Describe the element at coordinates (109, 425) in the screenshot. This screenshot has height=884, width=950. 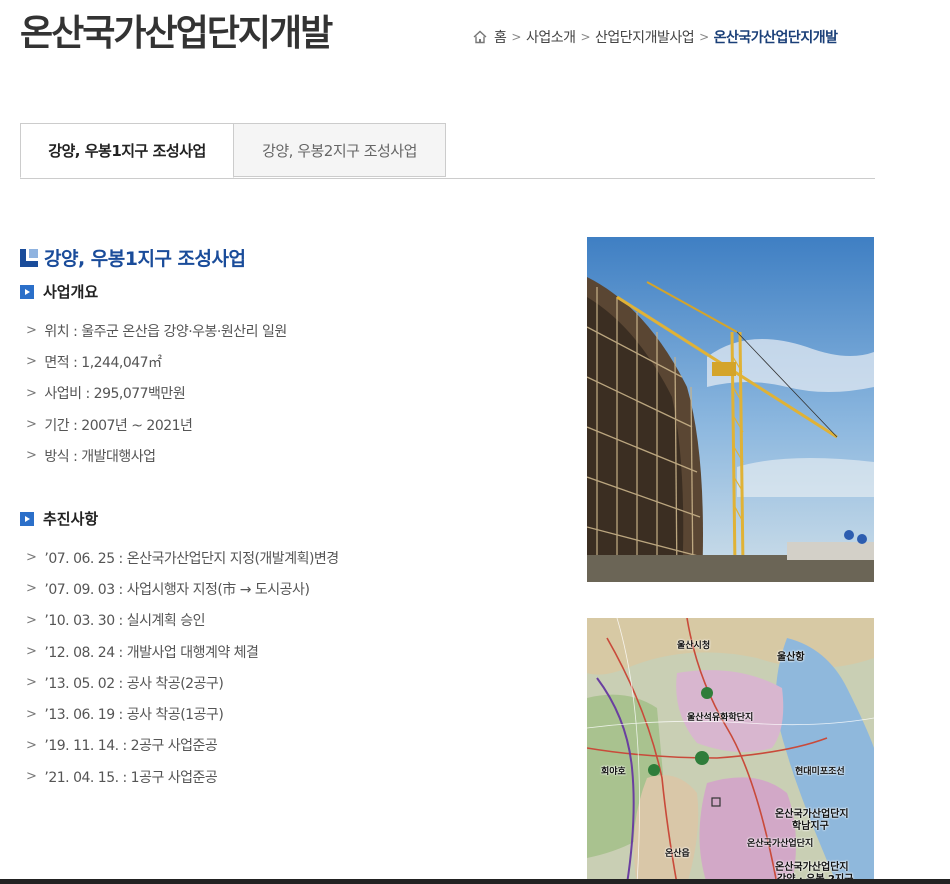
I see `list-item: > 기간 : 2007년 ~ 2021년` at that location.